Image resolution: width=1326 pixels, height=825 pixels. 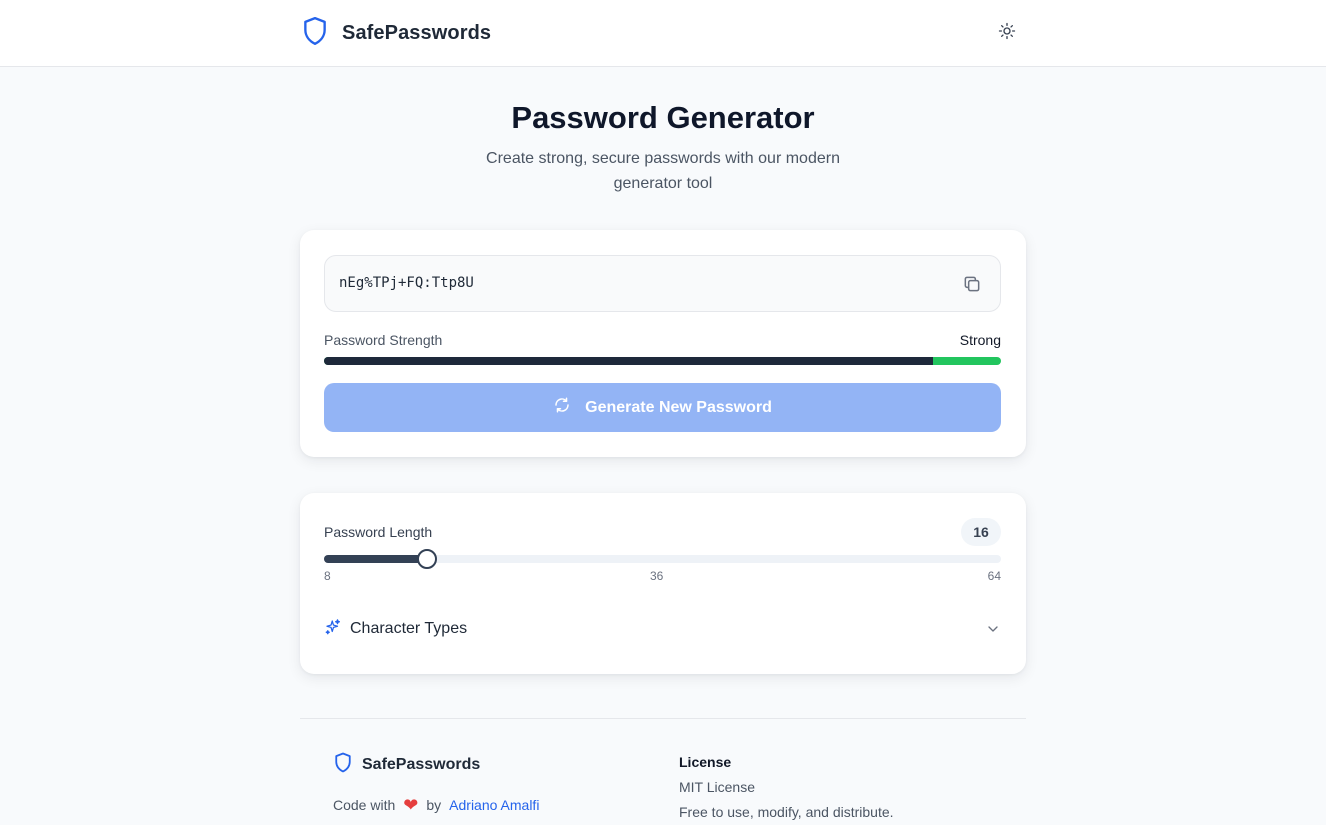 What do you see at coordinates (981, 532) in the screenshot?
I see `length-value-badge: 16` at bounding box center [981, 532].